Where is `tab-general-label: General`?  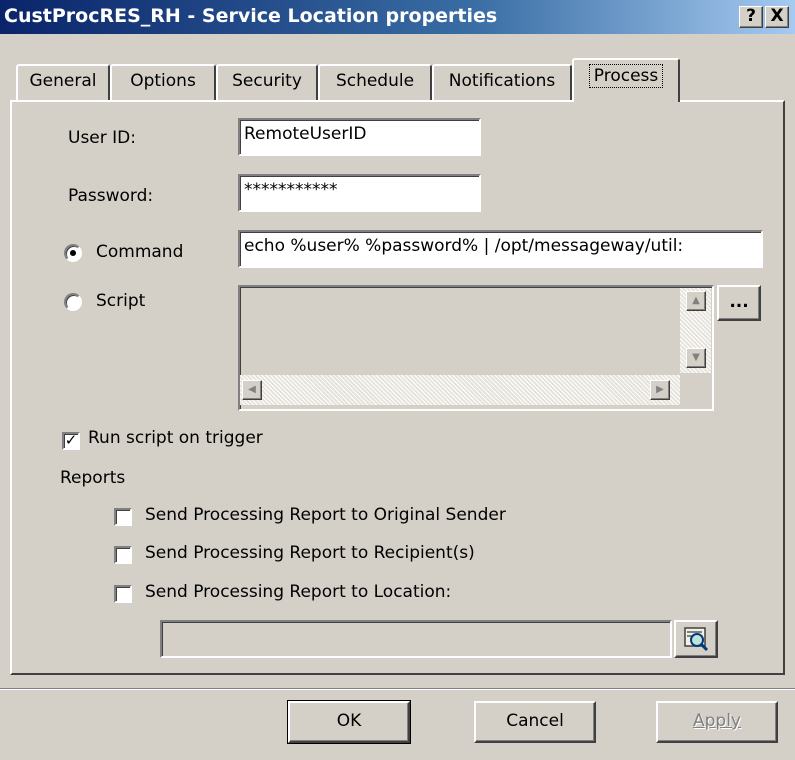
tab-general-label: General is located at coordinates (63, 81).